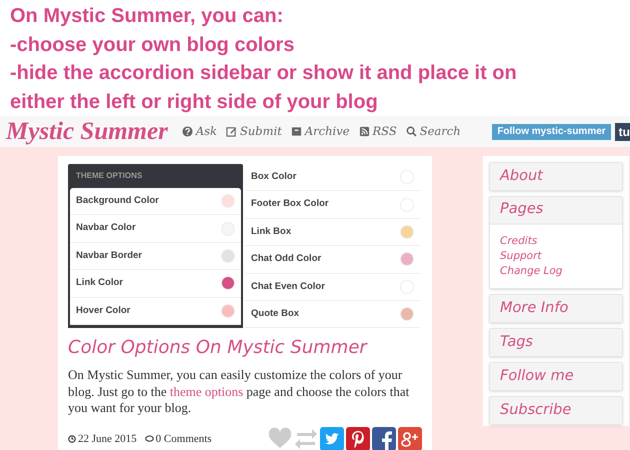 The image size is (630, 450). I want to click on accordion-header: About, so click(556, 176).